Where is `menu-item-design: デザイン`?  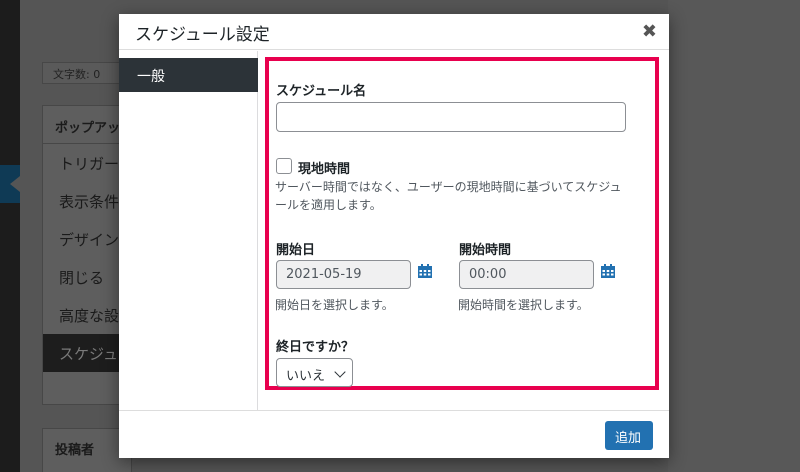
menu-item-design: デザイン is located at coordinates (89, 240).